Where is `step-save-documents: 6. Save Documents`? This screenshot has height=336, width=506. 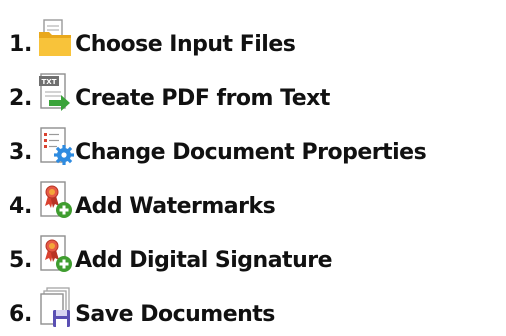 step-save-documents: 6. Save Documents is located at coordinates (142, 311).